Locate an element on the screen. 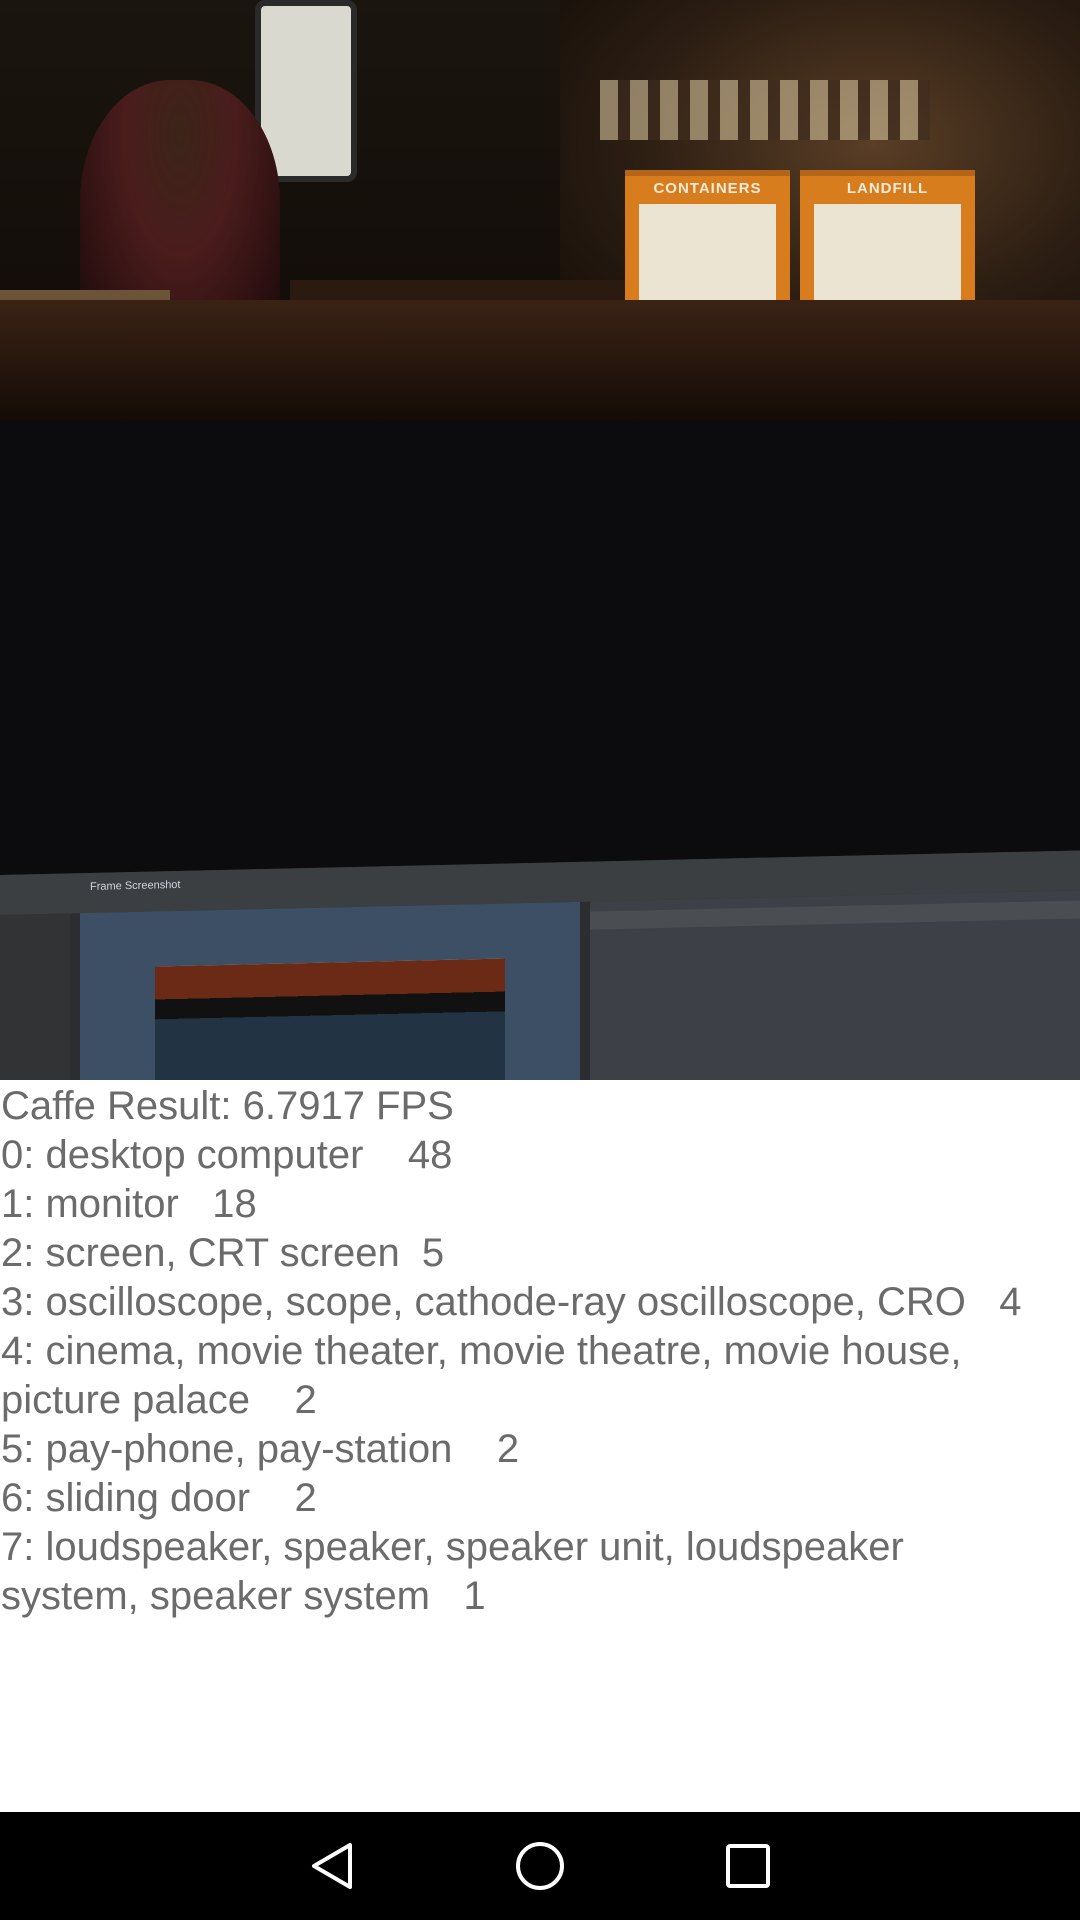 This screenshot has height=1920, width=1080. containers-sign: CONTAINERS is located at coordinates (707, 188).